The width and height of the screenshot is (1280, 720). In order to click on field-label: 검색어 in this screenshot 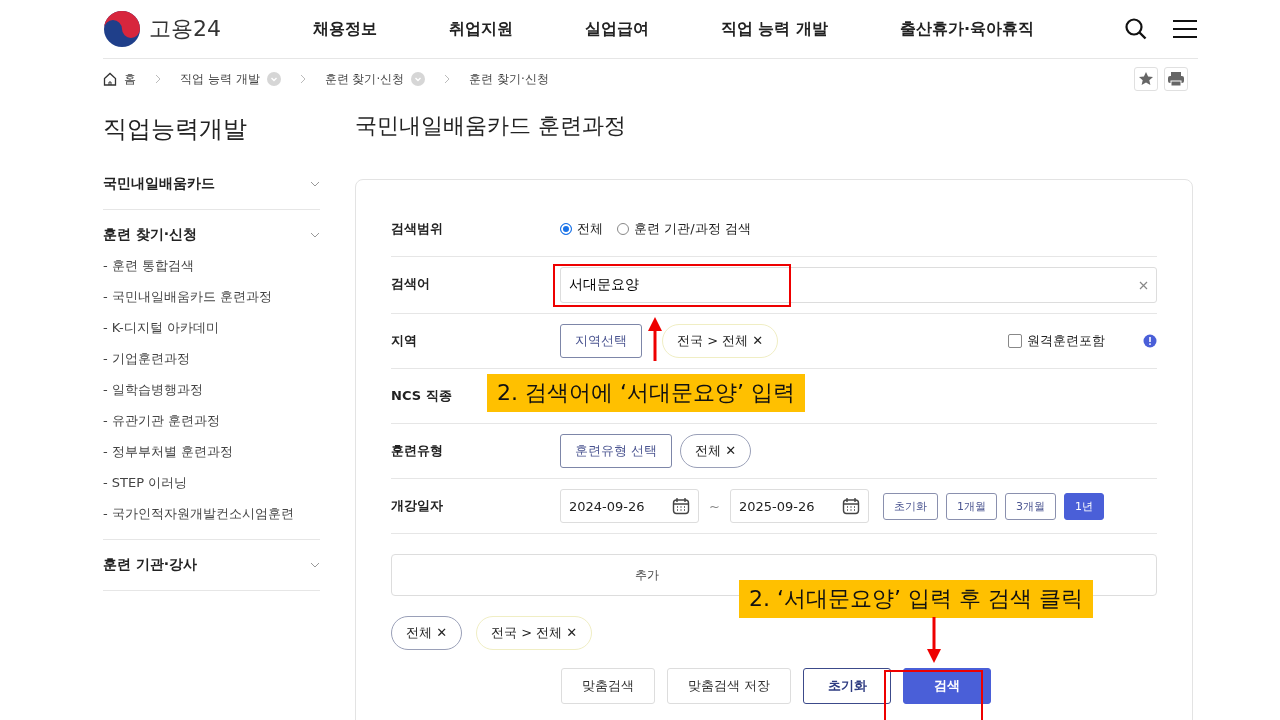, I will do `click(410, 284)`.